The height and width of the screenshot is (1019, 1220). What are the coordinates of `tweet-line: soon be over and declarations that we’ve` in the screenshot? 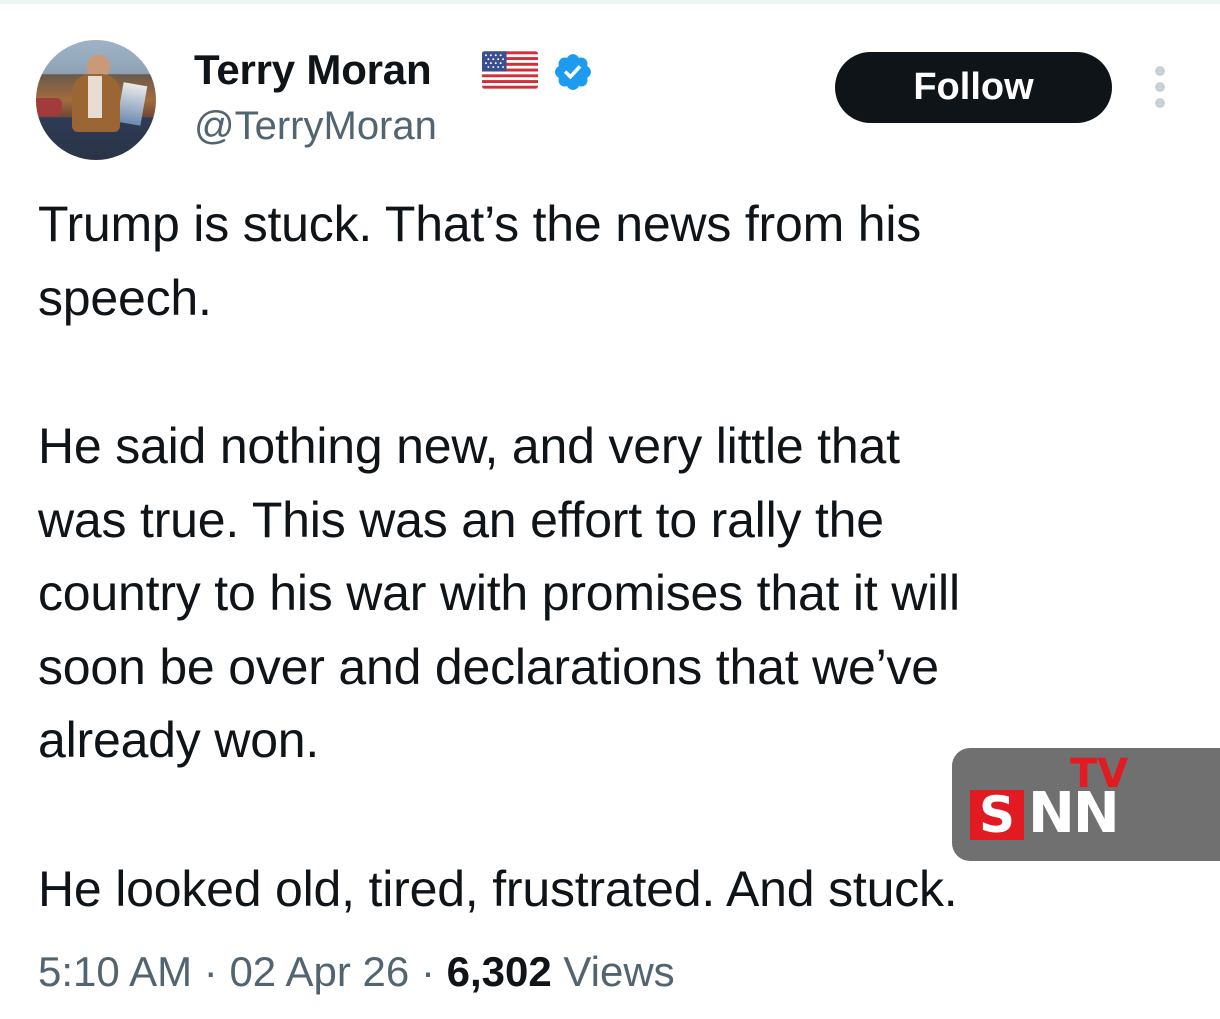 It's located at (488, 666).